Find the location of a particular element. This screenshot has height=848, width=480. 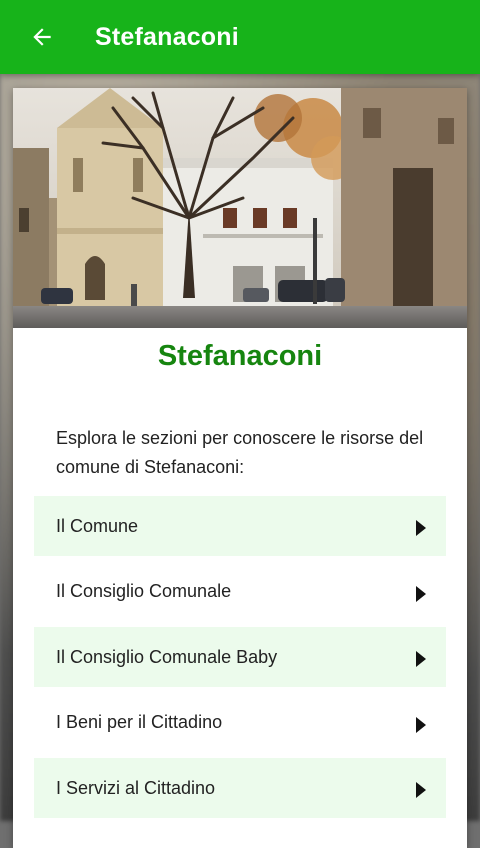

menu-item-label: Il Comune is located at coordinates (97, 525).